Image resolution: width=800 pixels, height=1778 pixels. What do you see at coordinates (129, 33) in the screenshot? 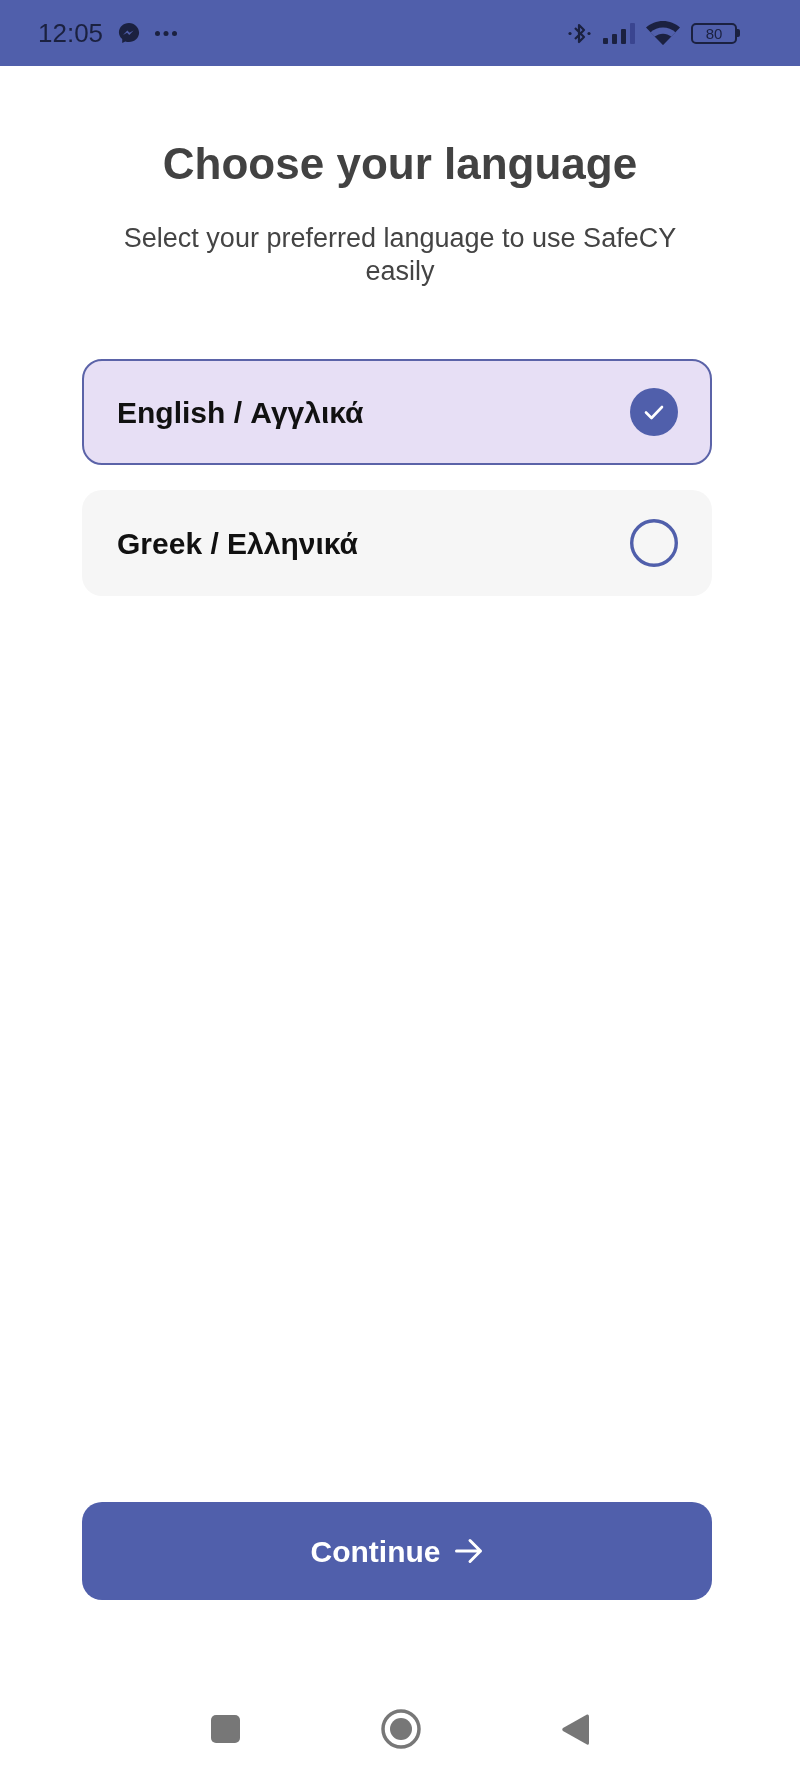
I see `chat-bubble-icon` at bounding box center [129, 33].